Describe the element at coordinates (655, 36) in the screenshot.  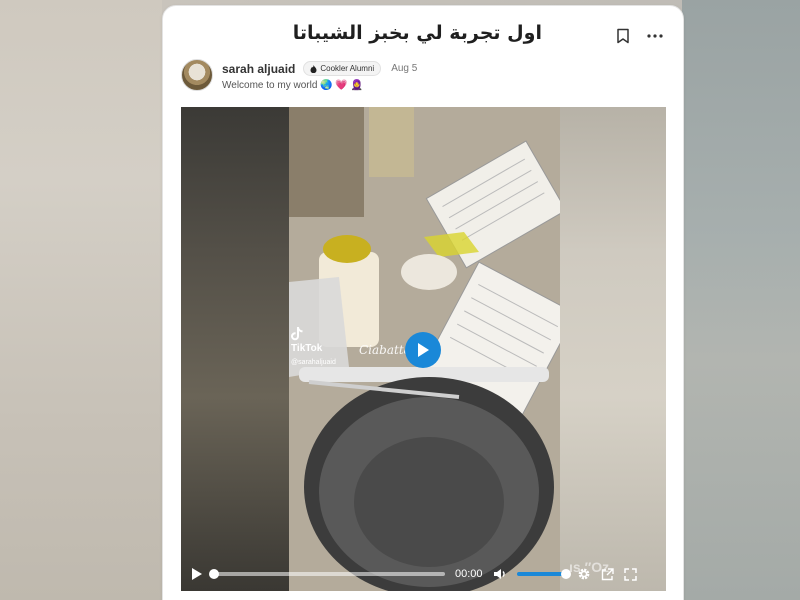
I see `more-options-icon` at that location.